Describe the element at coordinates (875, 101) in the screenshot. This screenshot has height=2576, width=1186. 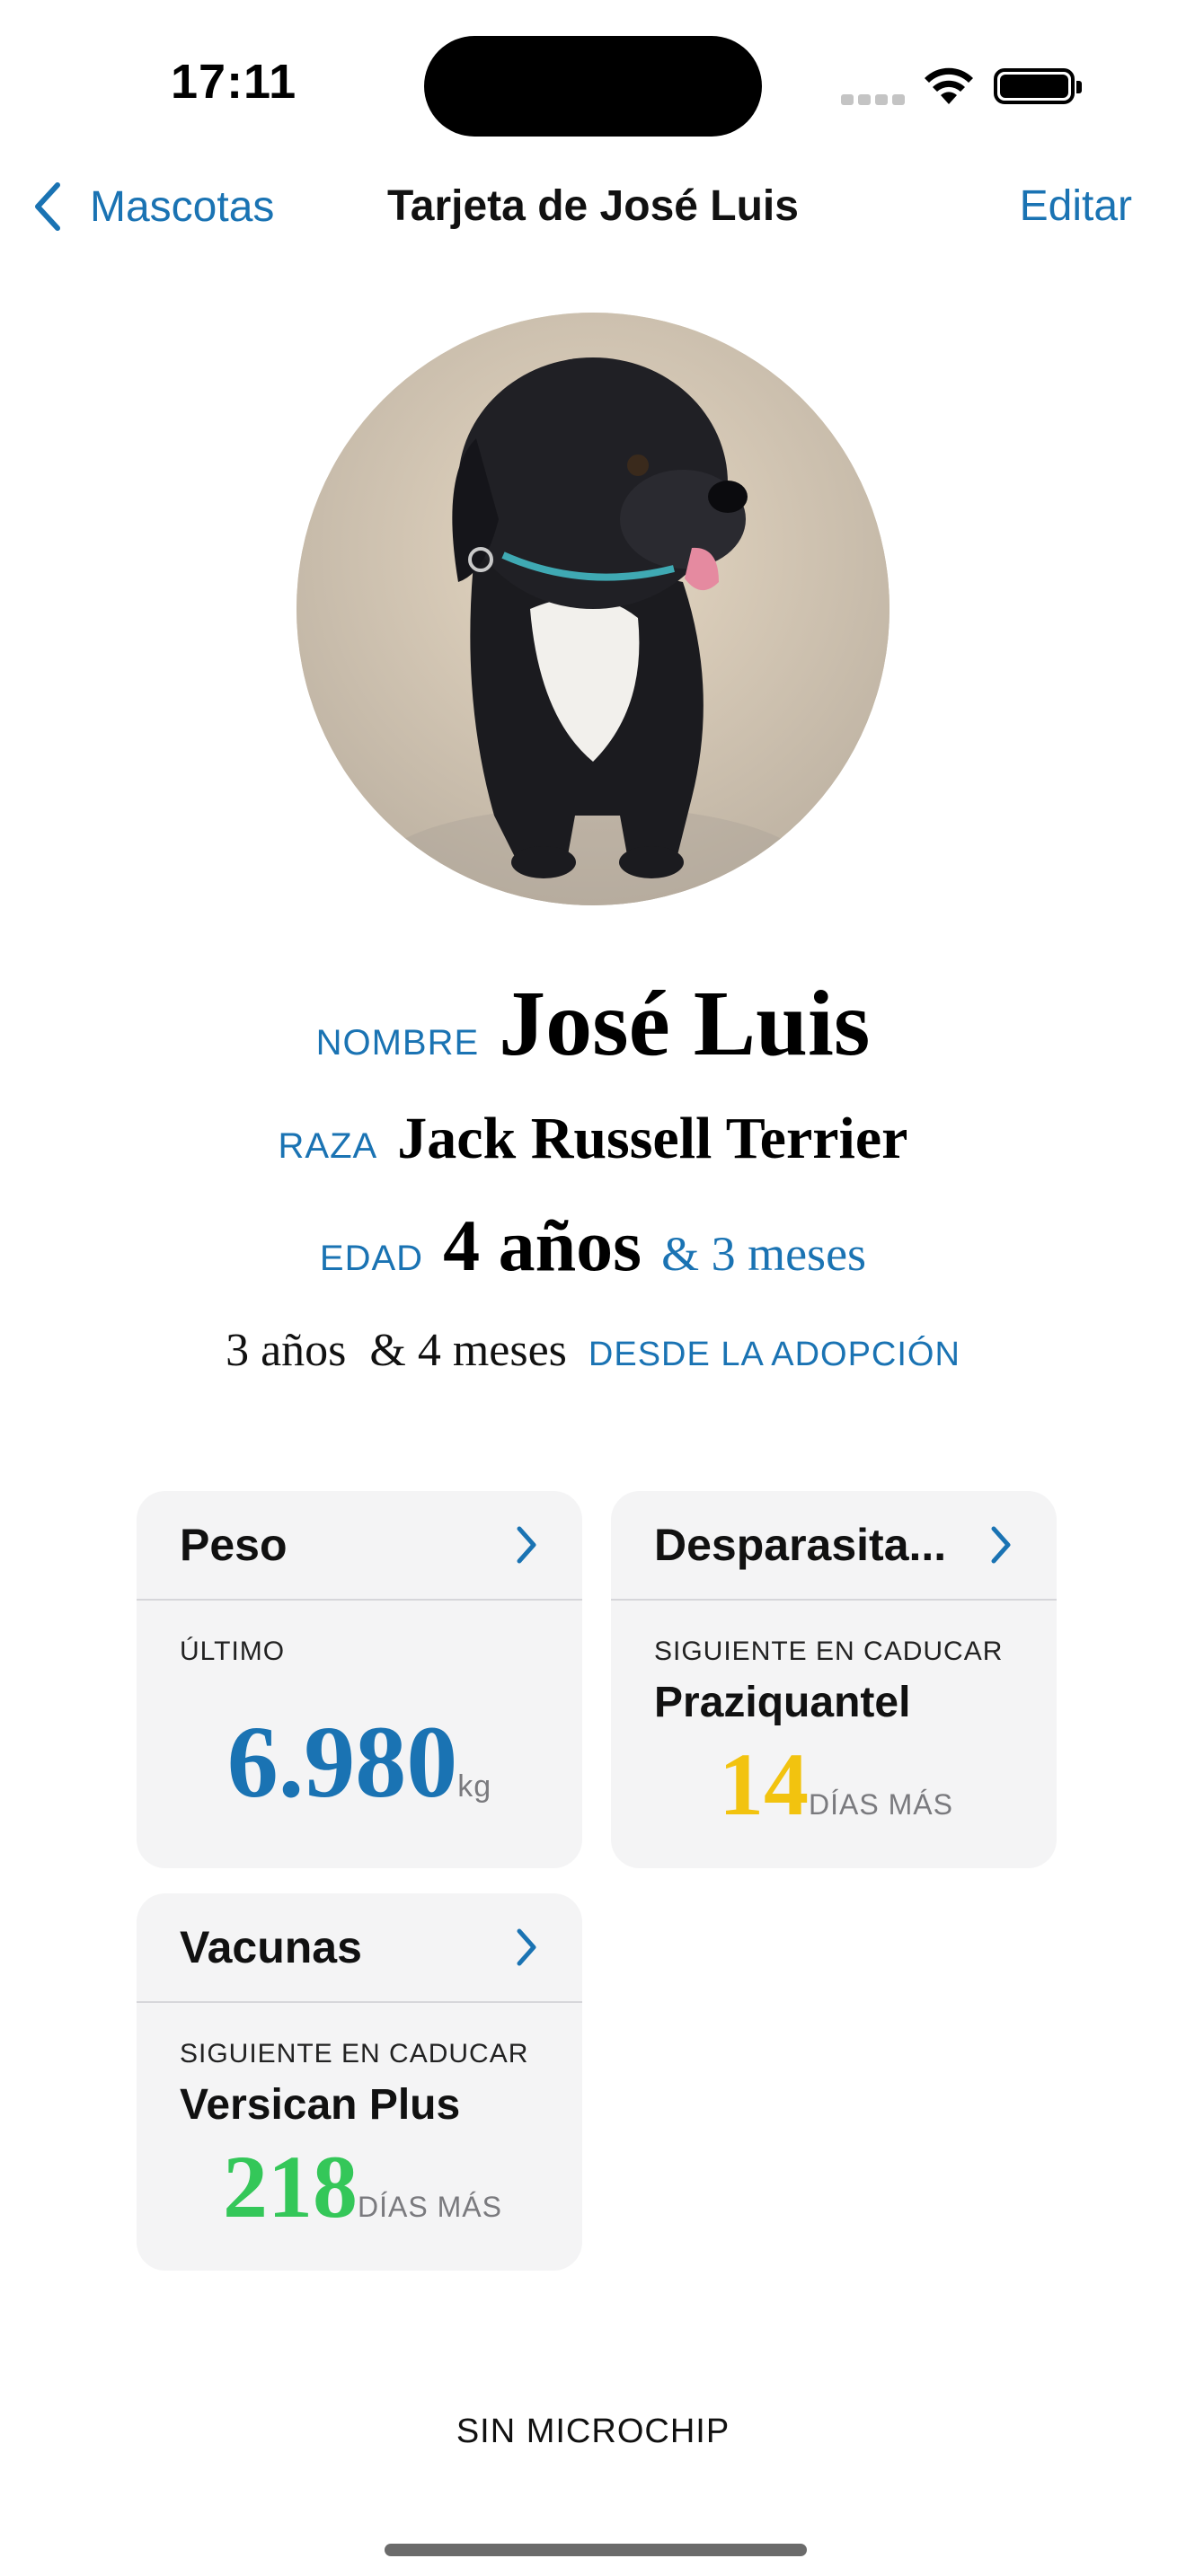
I see `cellular-signal-icon` at that location.